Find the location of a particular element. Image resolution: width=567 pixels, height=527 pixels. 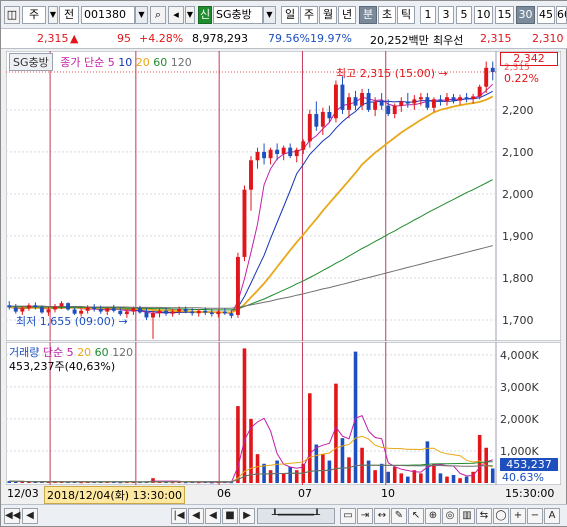

step-back-icon: ◀ is located at coordinates (30, 516).